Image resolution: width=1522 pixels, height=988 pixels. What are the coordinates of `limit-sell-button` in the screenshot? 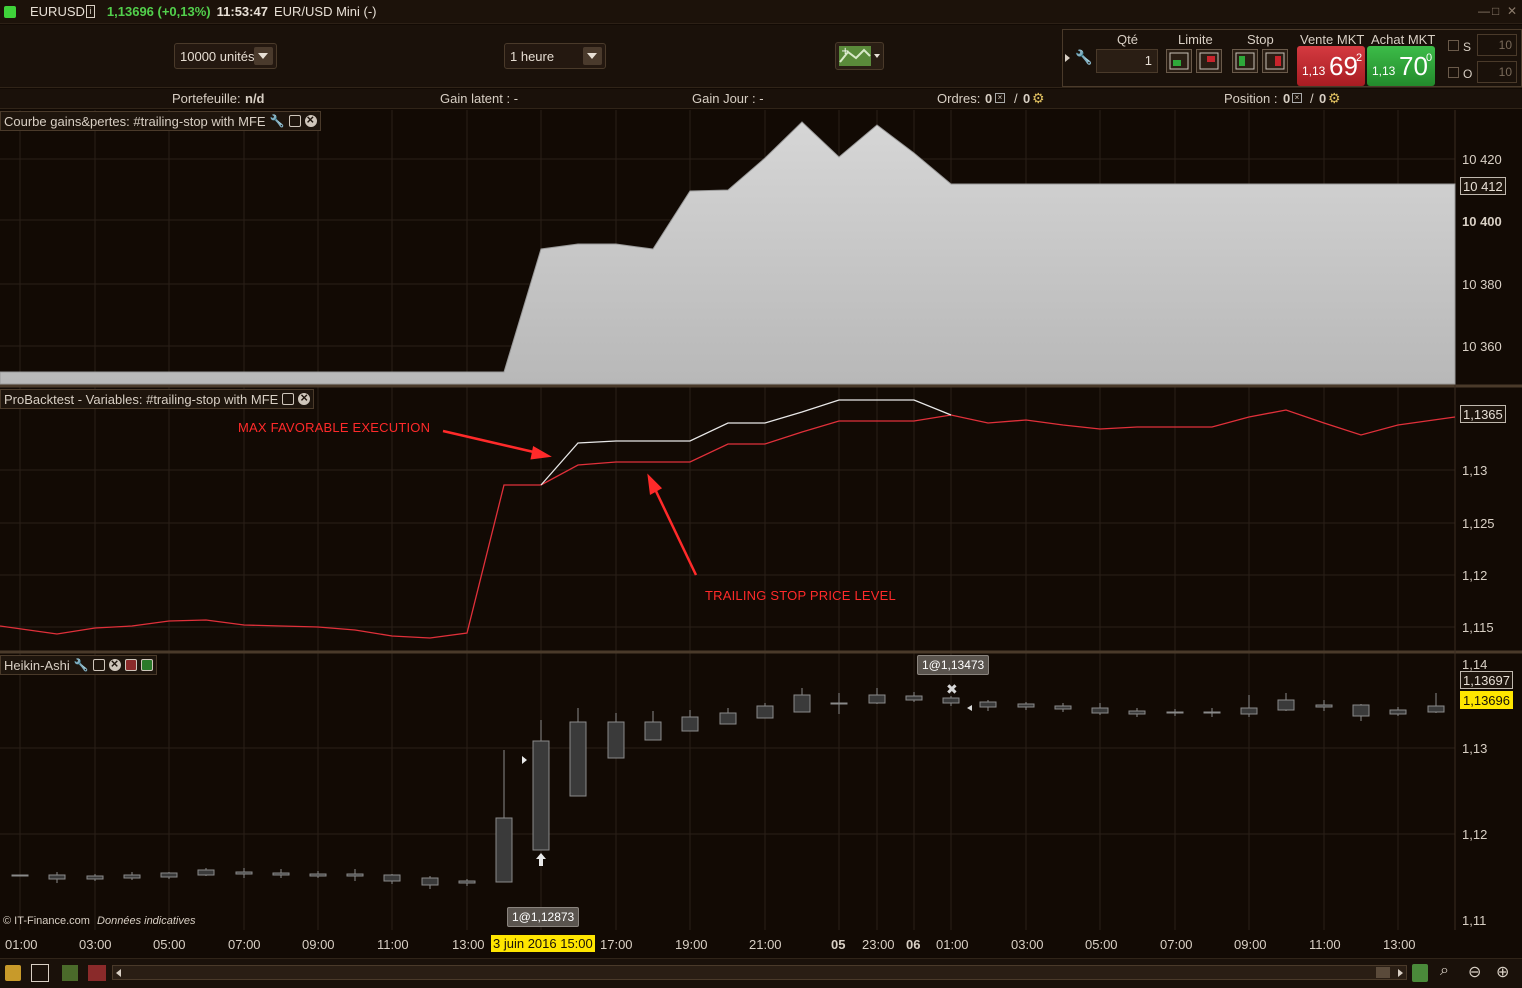 It's located at (1209, 61).